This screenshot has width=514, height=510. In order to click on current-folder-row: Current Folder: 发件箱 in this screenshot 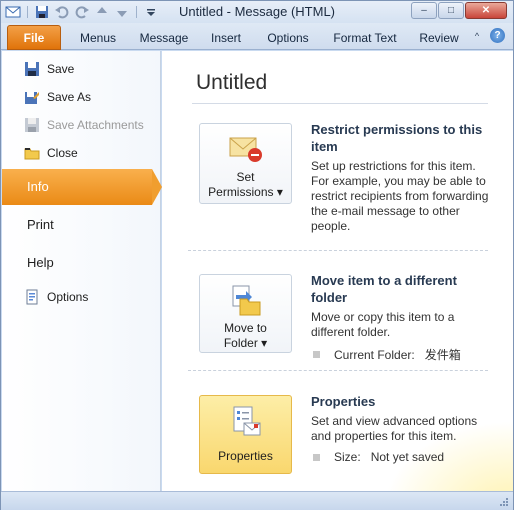, I will do `click(403, 354)`.